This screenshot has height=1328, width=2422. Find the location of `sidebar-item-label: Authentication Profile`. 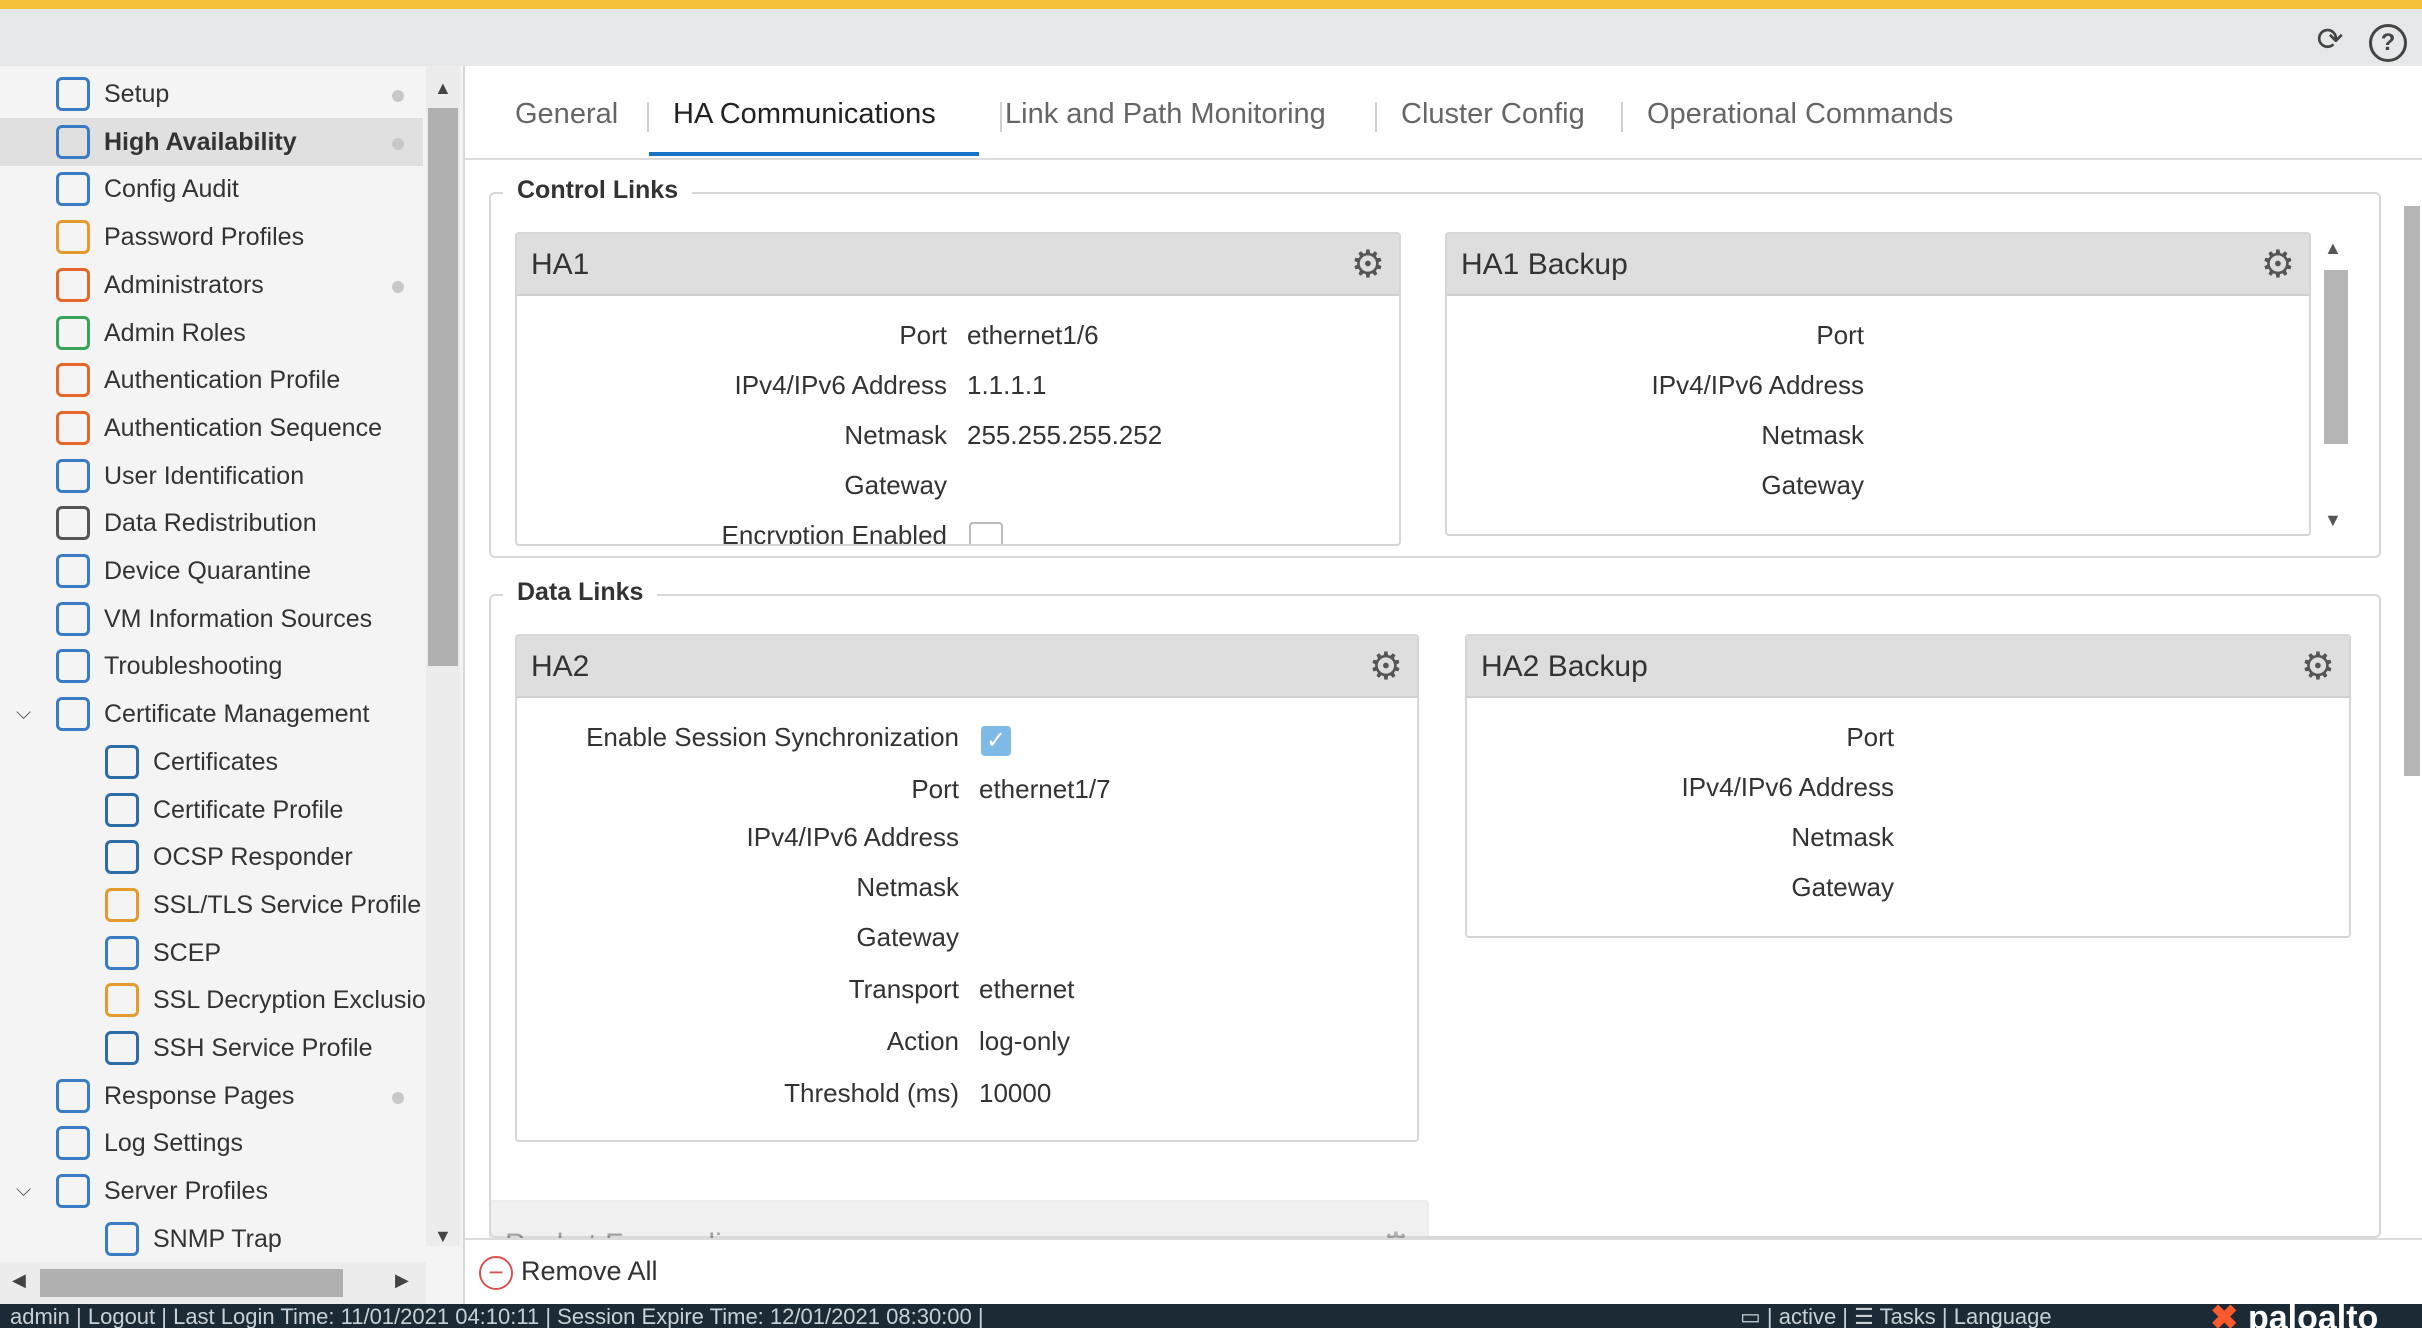

sidebar-item-label: Authentication Profile is located at coordinates (222, 380).